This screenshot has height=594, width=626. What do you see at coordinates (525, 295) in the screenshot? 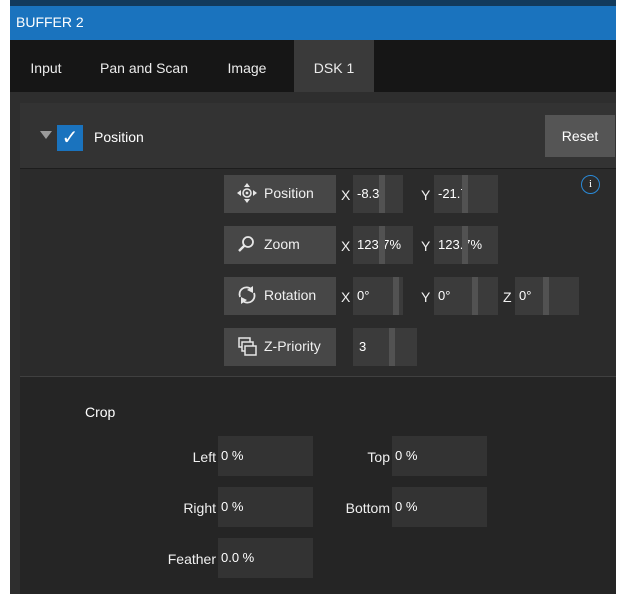
I see `rotation-z-value: 0°` at bounding box center [525, 295].